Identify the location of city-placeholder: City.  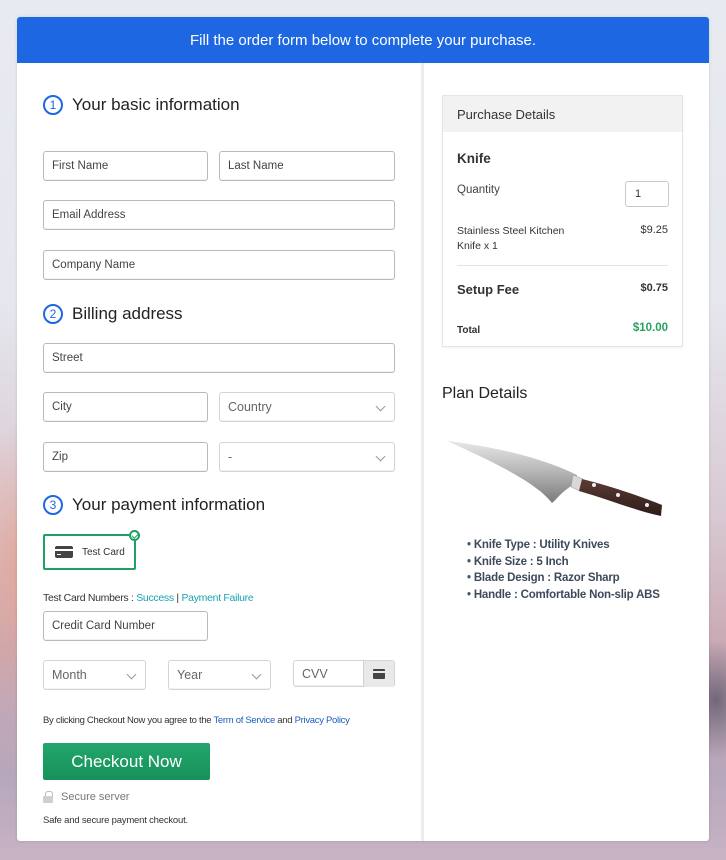
(62, 407).